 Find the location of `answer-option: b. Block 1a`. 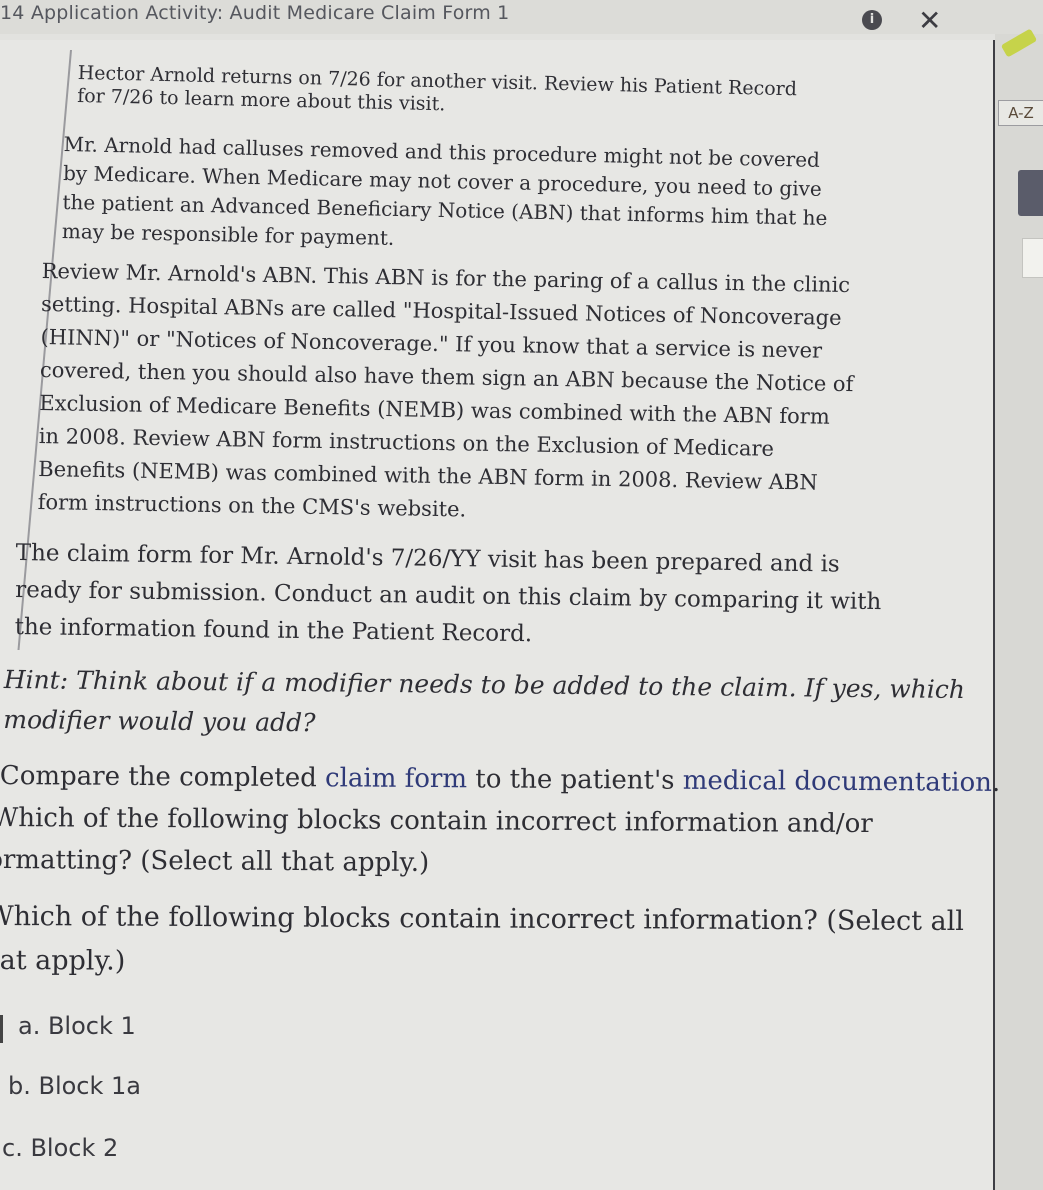

answer-option: b. Block 1a is located at coordinates (74, 1086).